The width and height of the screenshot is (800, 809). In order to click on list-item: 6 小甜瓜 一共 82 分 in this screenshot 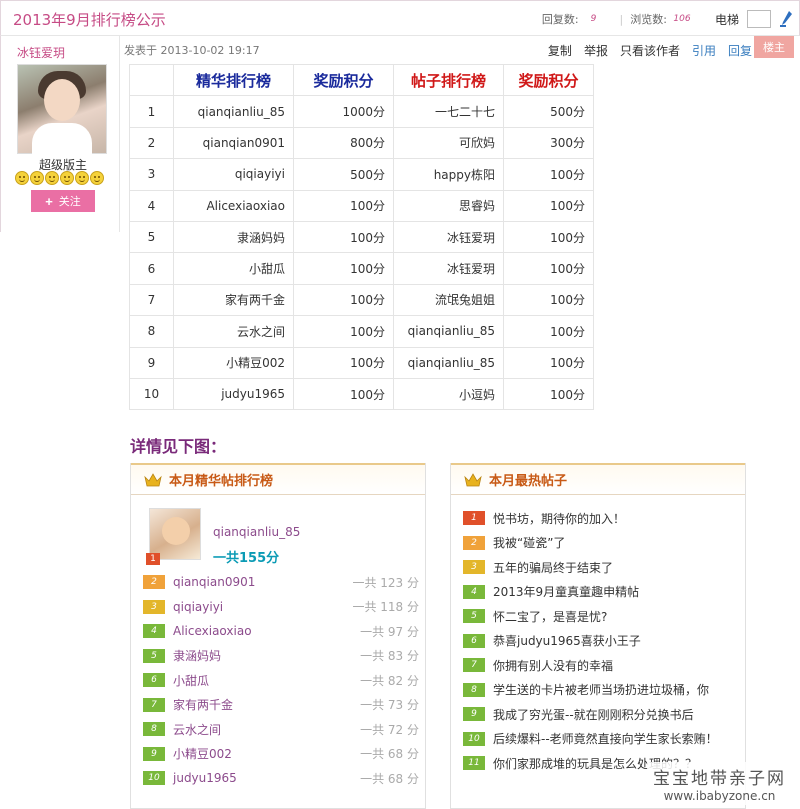, I will do `click(281, 680)`.